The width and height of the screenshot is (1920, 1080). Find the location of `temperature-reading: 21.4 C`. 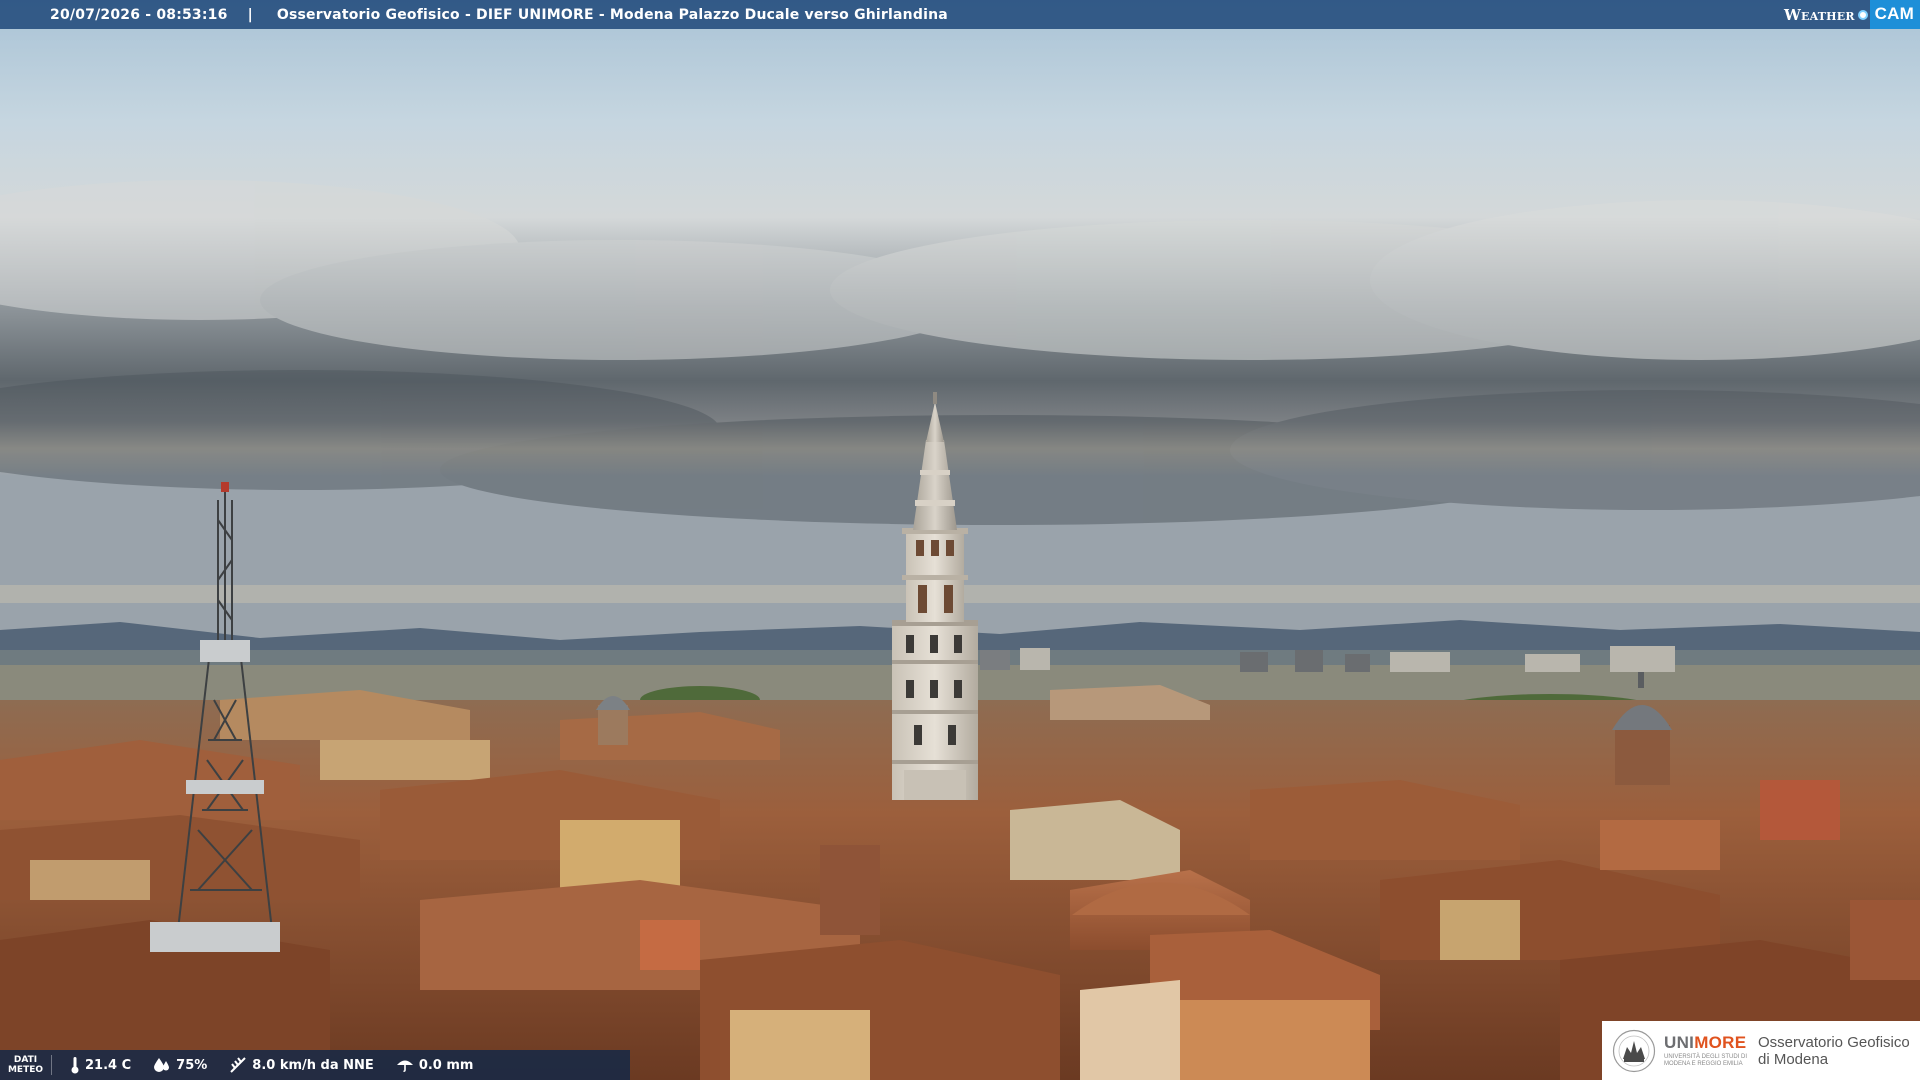

temperature-reading: 21.4 C is located at coordinates (100, 1065).